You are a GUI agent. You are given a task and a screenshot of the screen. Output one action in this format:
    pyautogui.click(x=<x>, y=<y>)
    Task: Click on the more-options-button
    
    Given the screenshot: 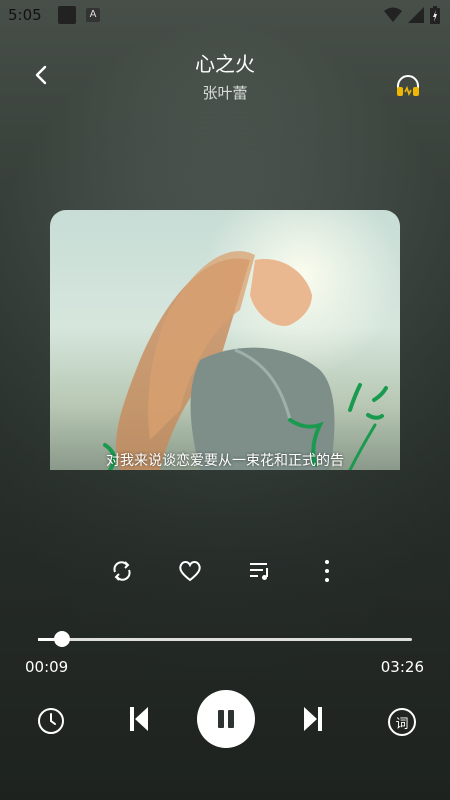 What is the action you would take?
    pyautogui.click(x=327, y=571)
    